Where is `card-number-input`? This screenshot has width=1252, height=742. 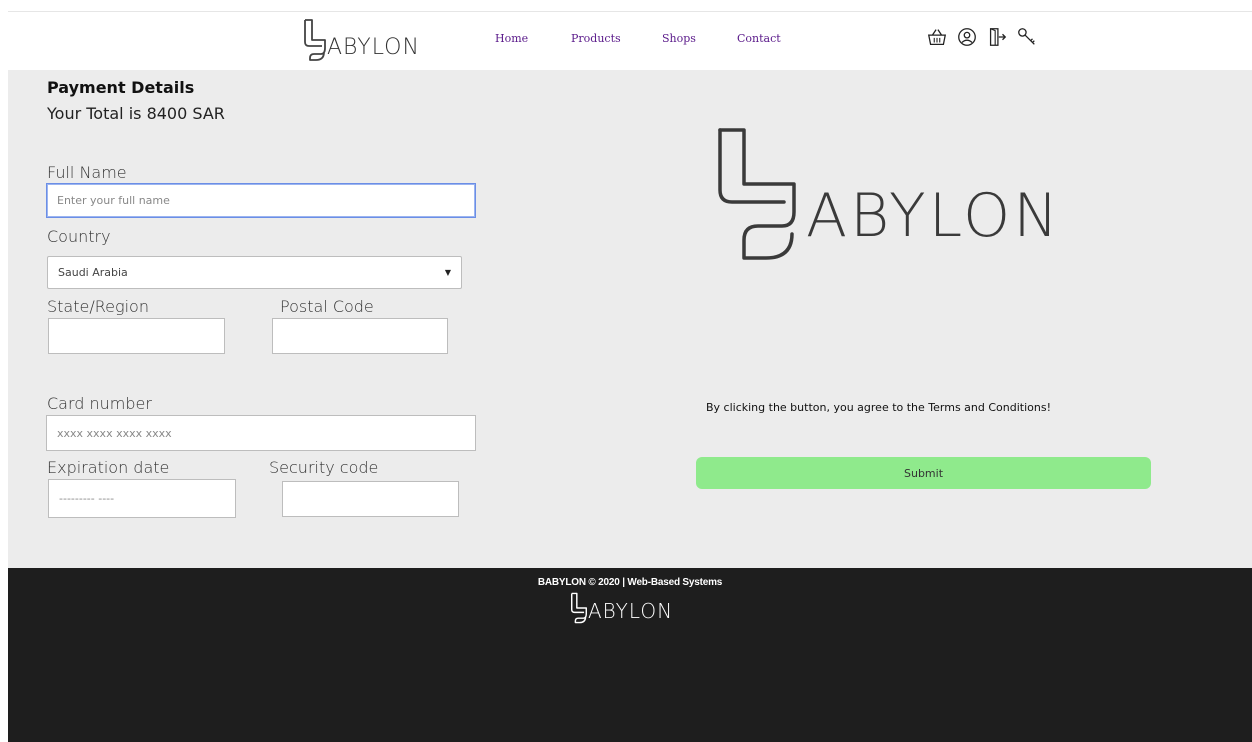
card-number-input is located at coordinates (261, 433).